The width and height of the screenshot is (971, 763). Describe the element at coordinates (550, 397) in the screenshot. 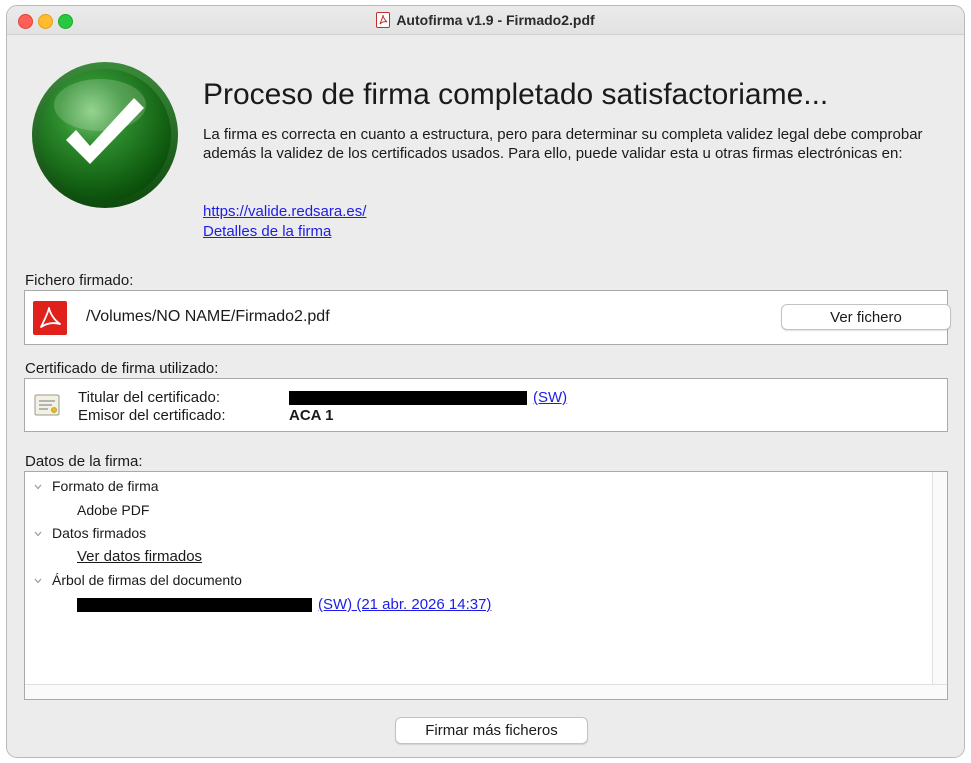

I see `certificate-holder-link: (SW)` at that location.